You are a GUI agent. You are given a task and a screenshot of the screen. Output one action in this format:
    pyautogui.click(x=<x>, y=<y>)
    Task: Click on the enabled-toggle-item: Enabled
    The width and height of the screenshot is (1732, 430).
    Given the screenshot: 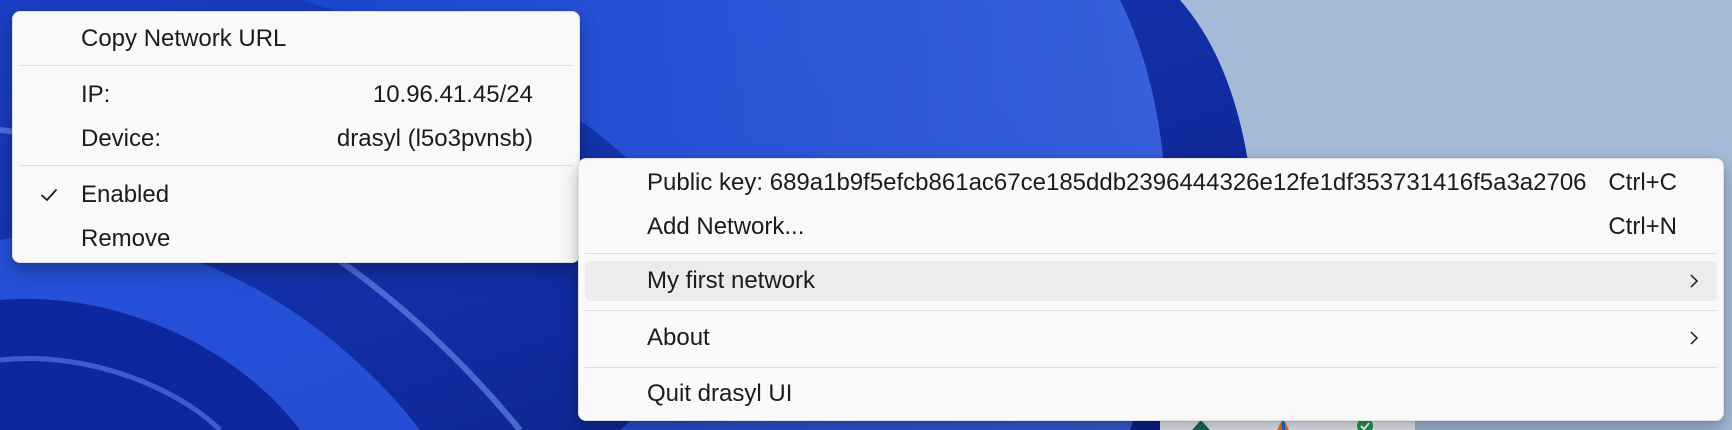 What is the action you would take?
    pyautogui.click(x=296, y=195)
    